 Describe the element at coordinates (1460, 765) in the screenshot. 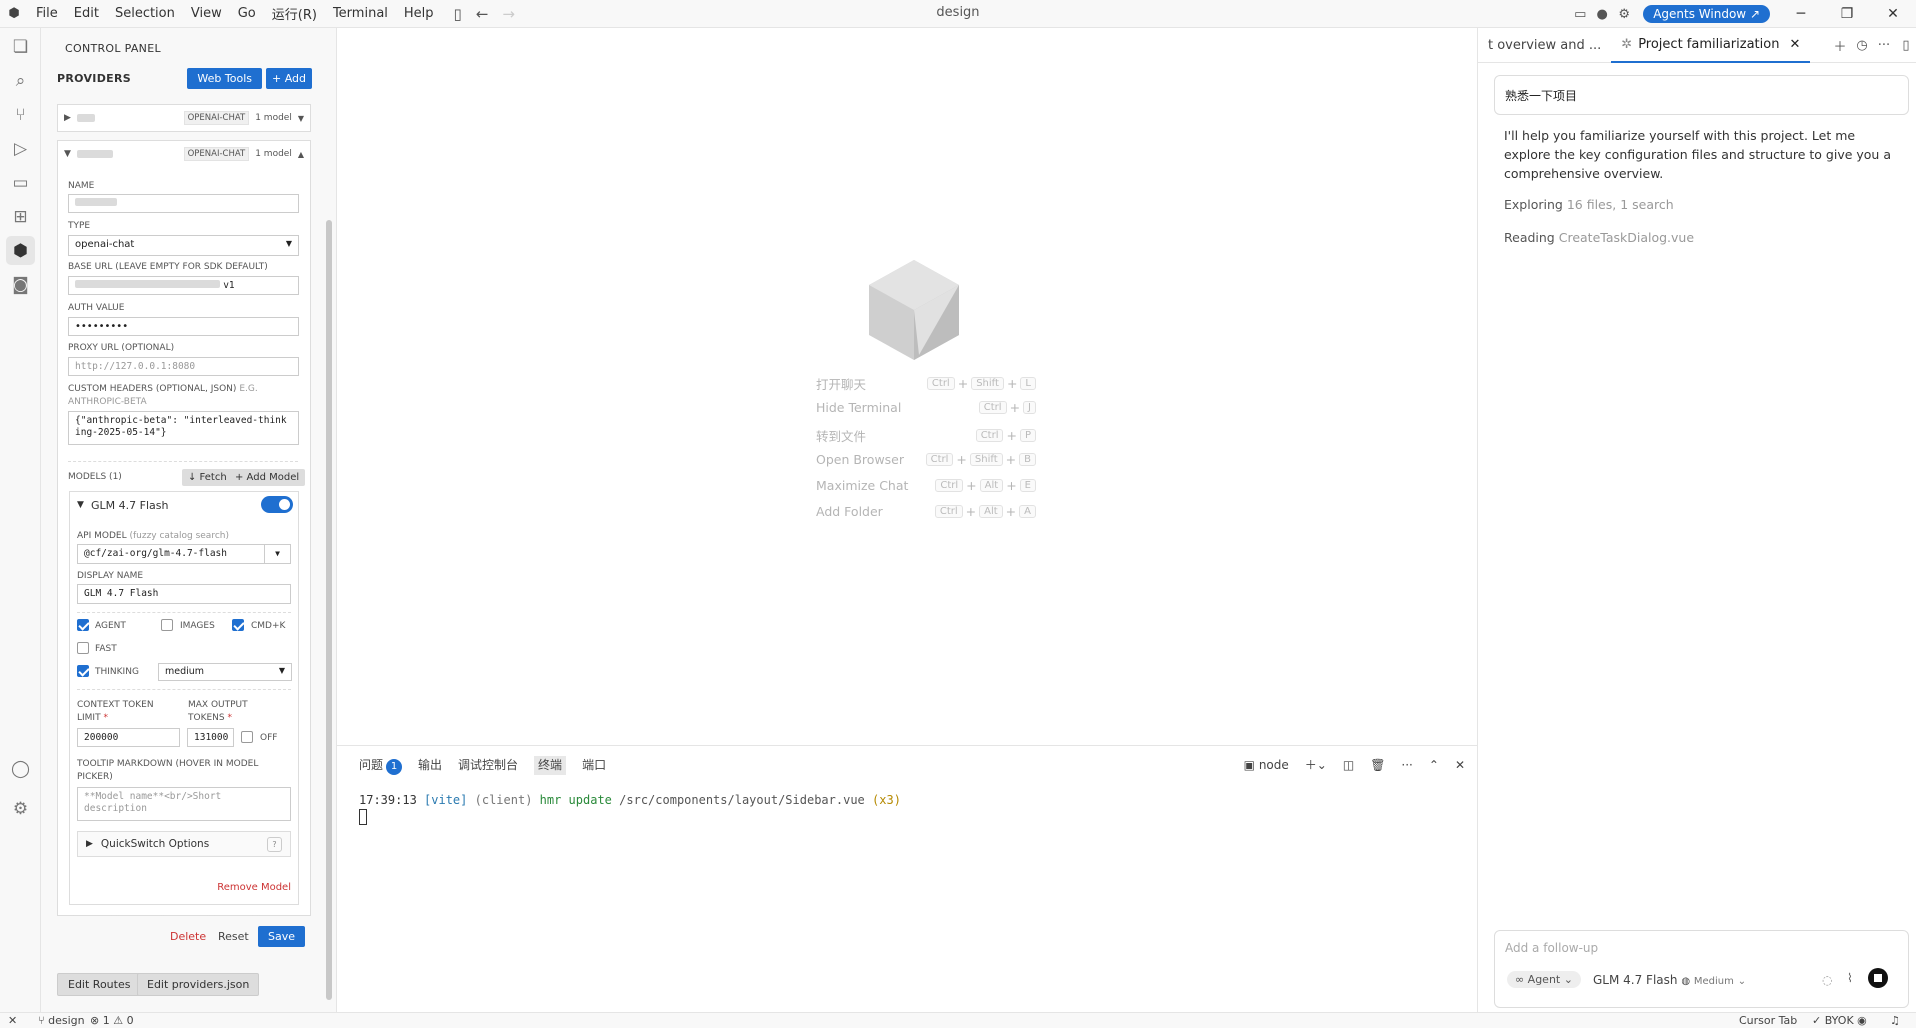

I see `close-panel-icon: ✕` at that location.